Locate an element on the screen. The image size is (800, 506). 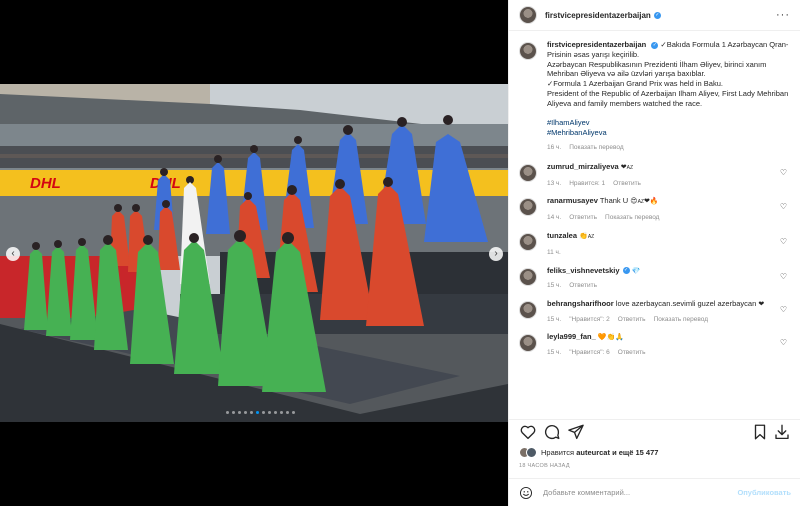
likes-summary: Нравится auteurcat и ещё 15 477 is located at coordinates (588, 452).